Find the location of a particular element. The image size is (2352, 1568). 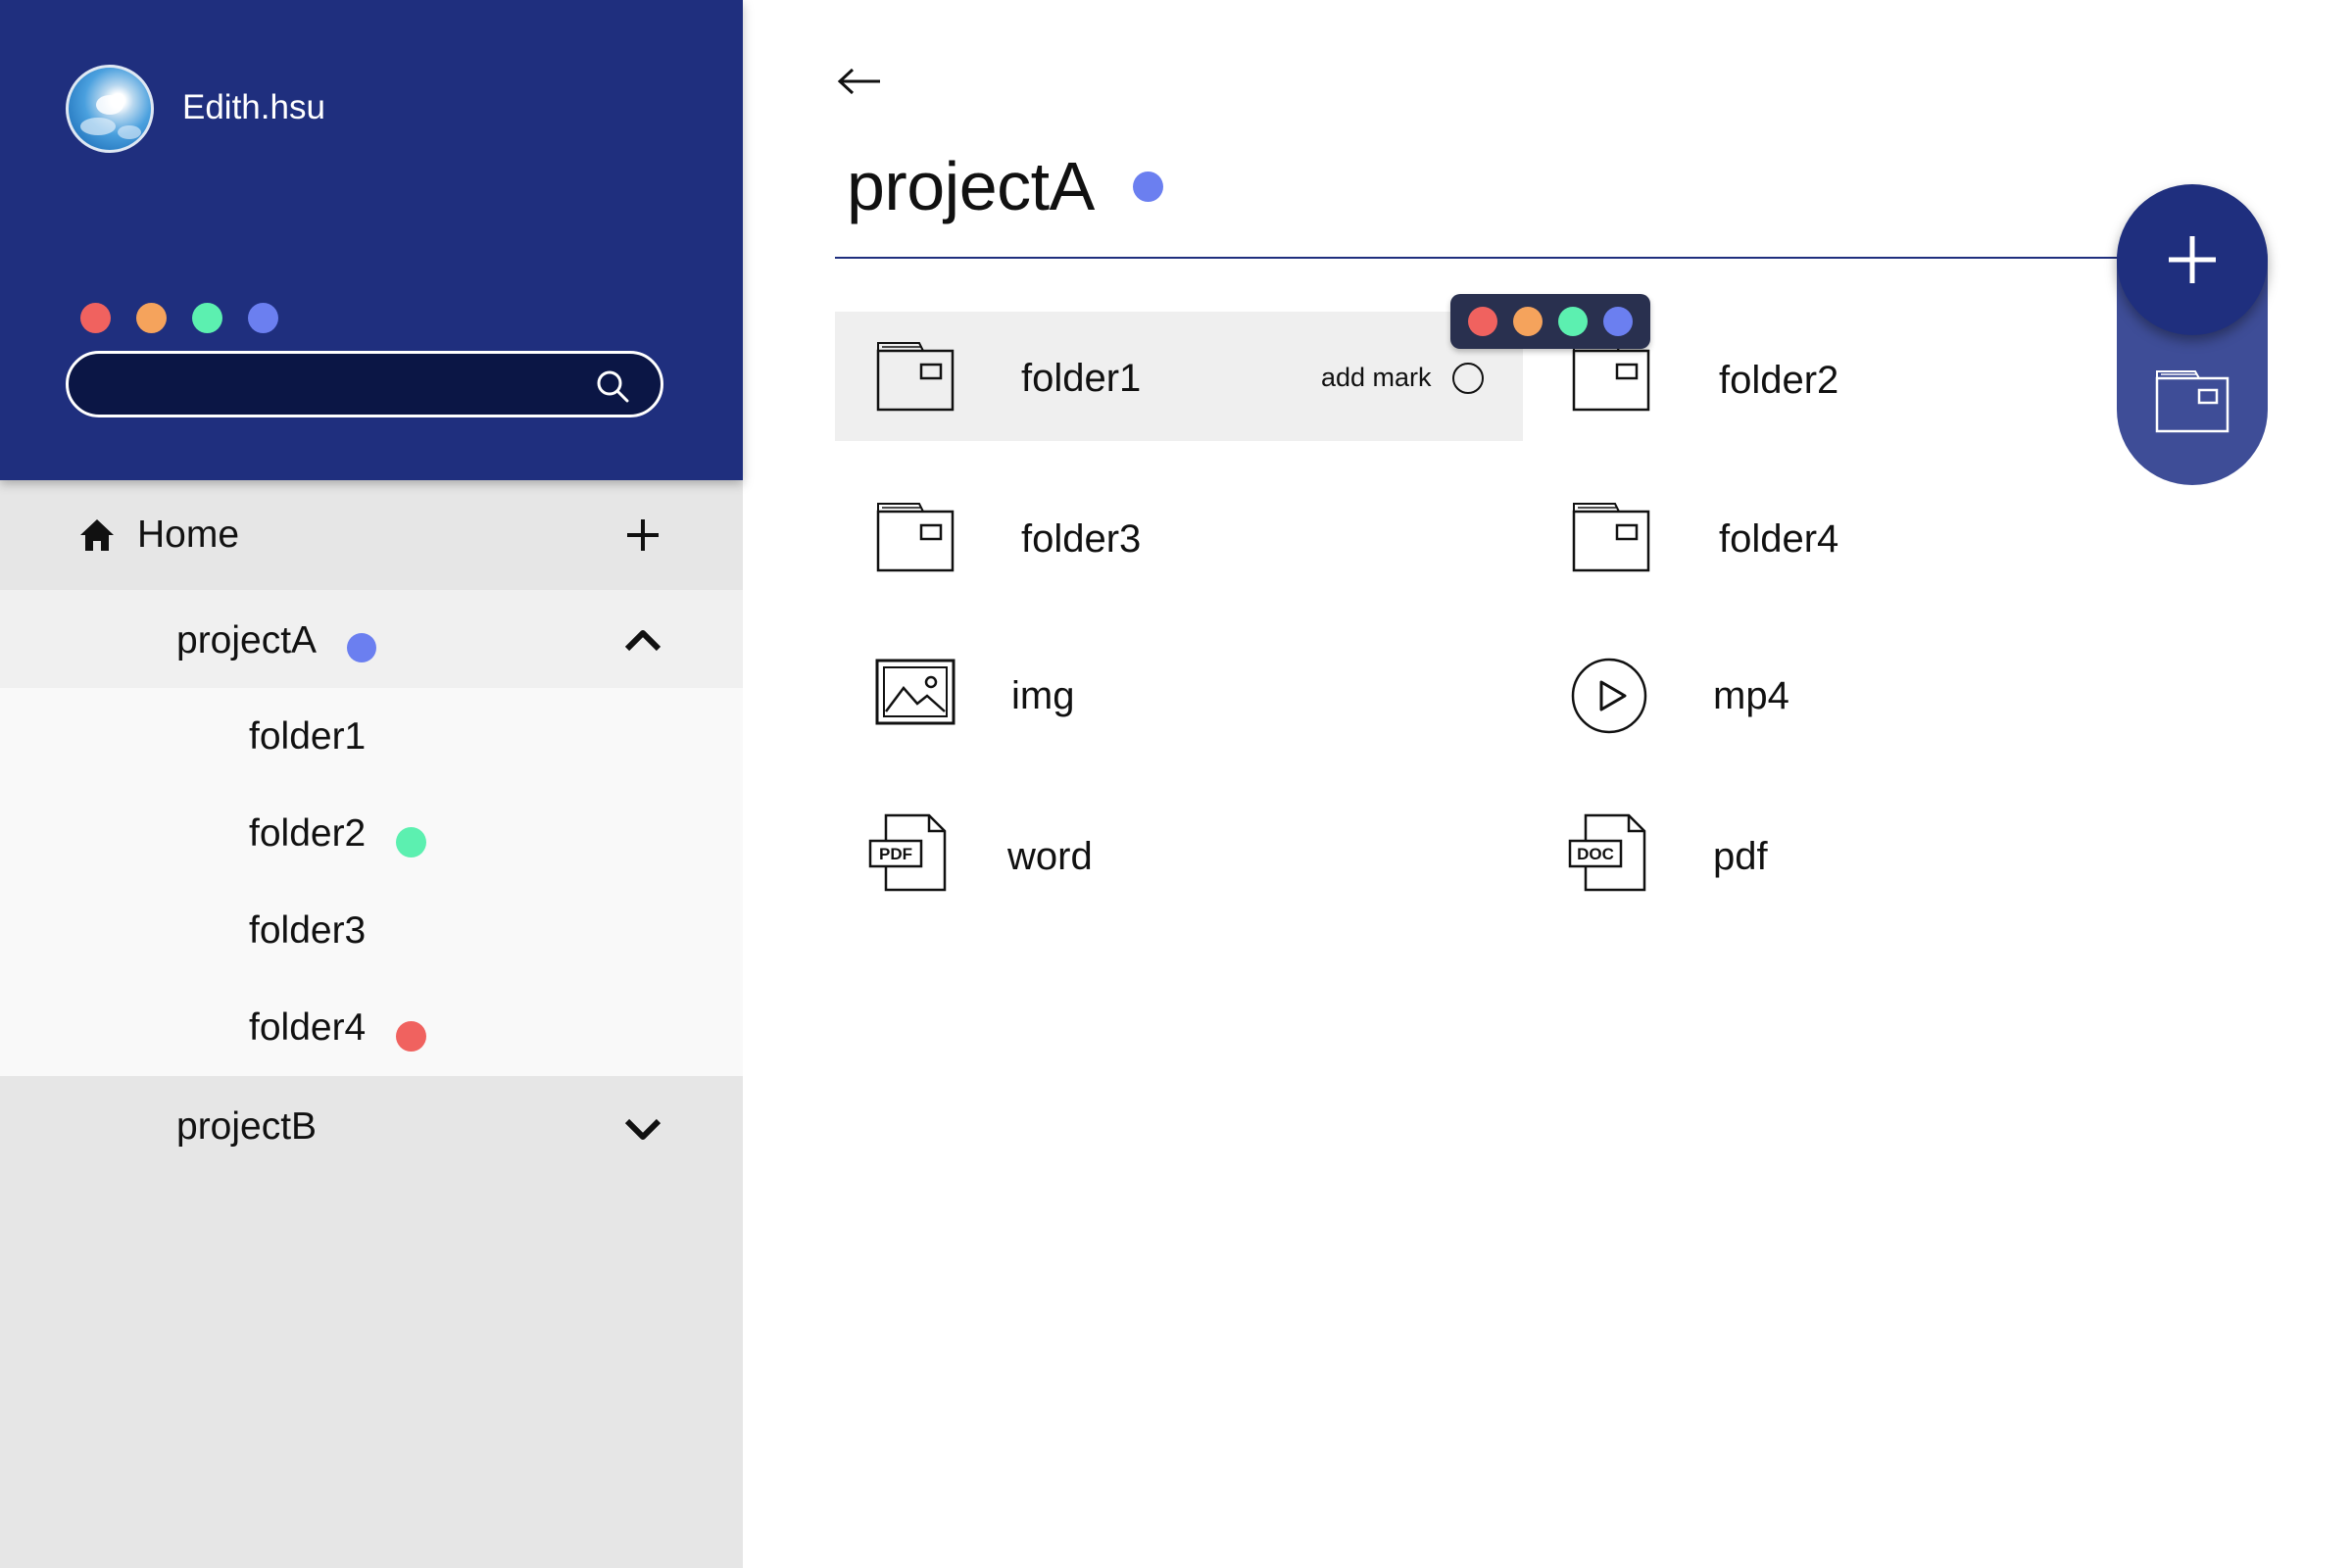

pdf-icon-text: PDF is located at coordinates (895, 854).